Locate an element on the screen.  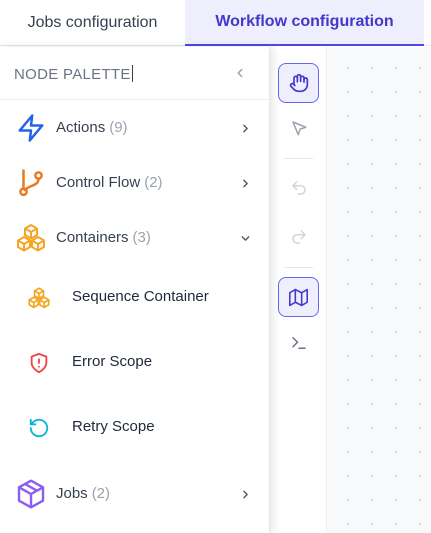
tab-jobs-configuration: Jobs configuration is located at coordinates (92, 23).